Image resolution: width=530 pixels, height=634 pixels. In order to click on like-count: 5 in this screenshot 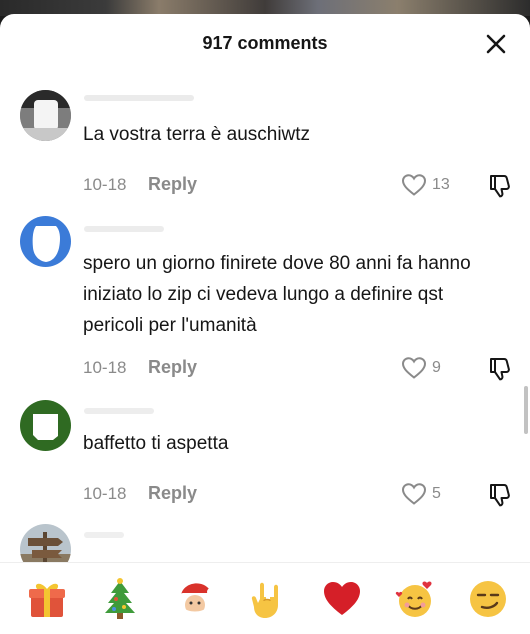, I will do `click(436, 493)`.